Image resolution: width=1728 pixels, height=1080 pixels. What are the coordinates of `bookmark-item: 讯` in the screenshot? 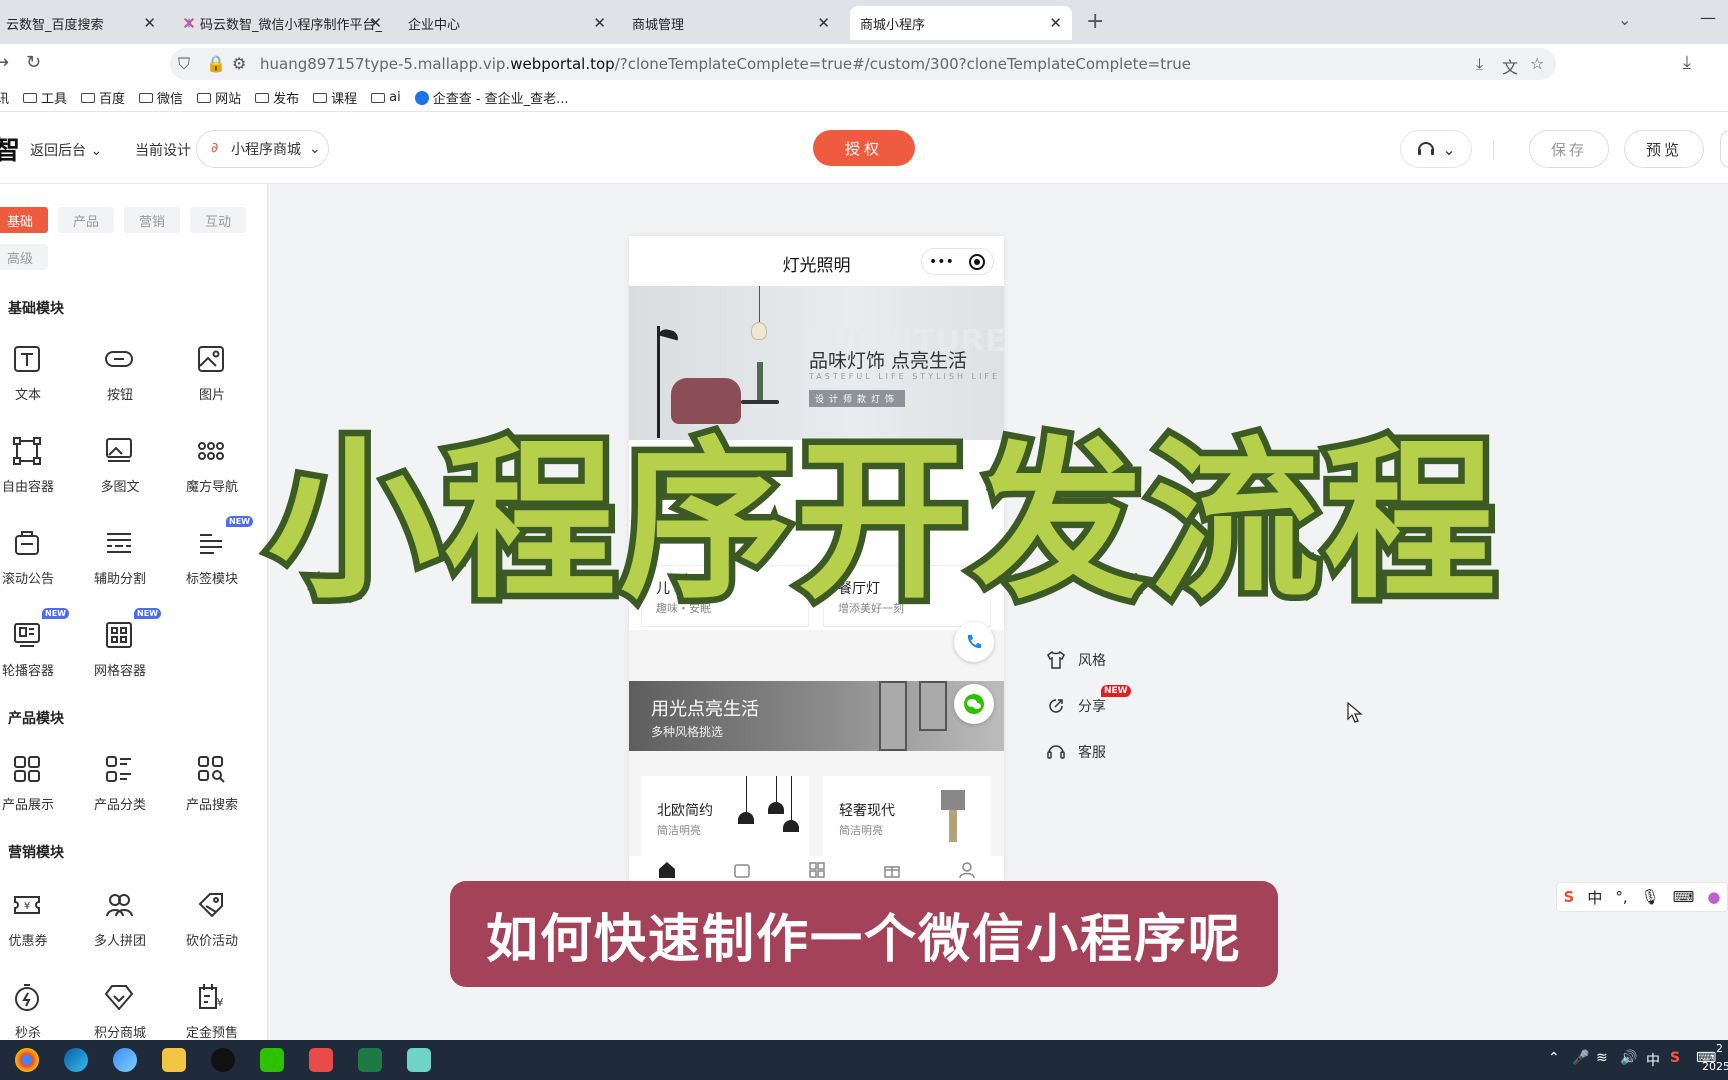 It's located at (4, 97).